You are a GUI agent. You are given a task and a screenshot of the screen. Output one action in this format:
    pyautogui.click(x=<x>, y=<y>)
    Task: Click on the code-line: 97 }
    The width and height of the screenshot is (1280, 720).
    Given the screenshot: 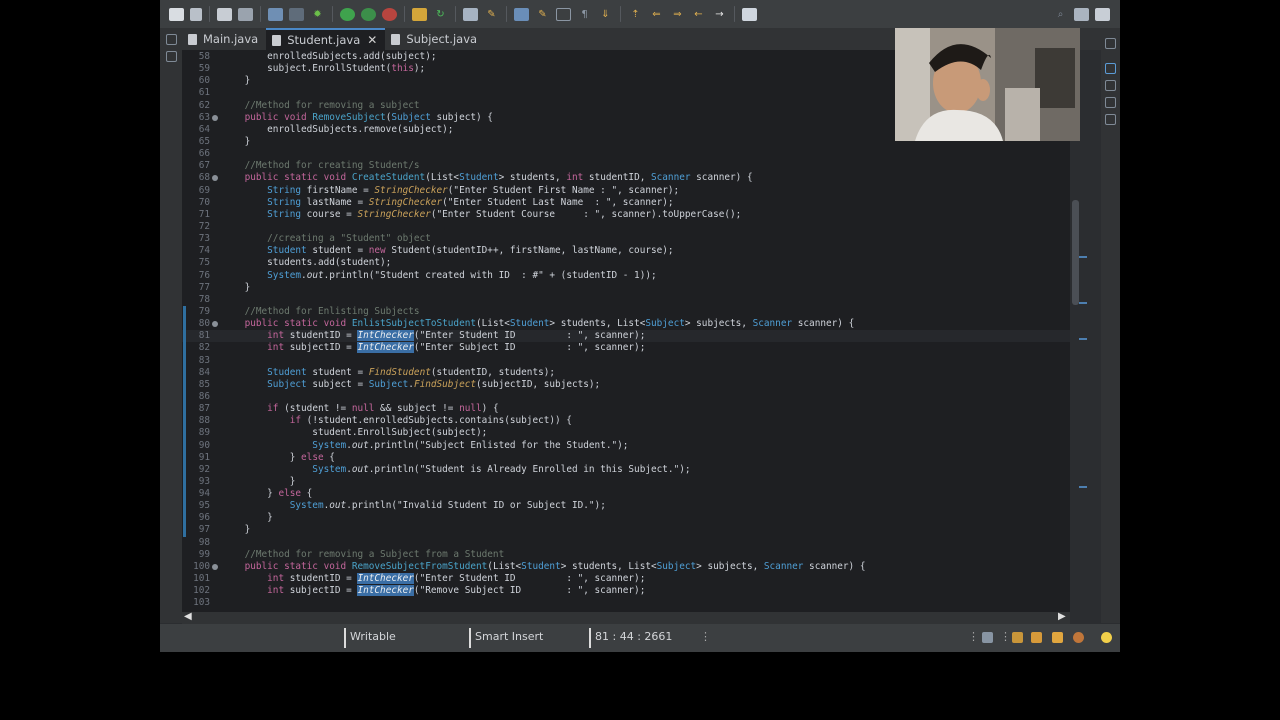 What is the action you would take?
    pyautogui.click(x=626, y=530)
    